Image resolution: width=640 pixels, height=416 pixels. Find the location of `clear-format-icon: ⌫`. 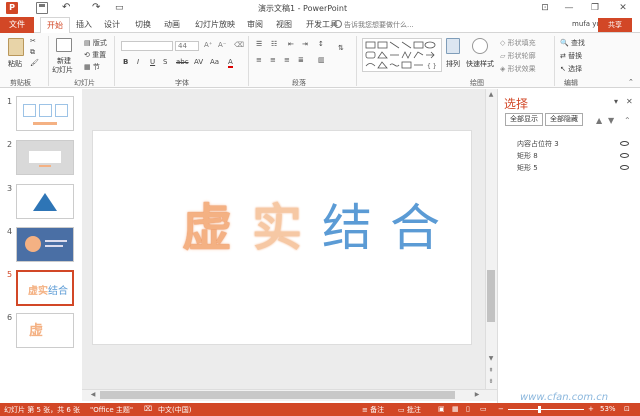

clear-format-icon: ⌫ is located at coordinates (239, 45).